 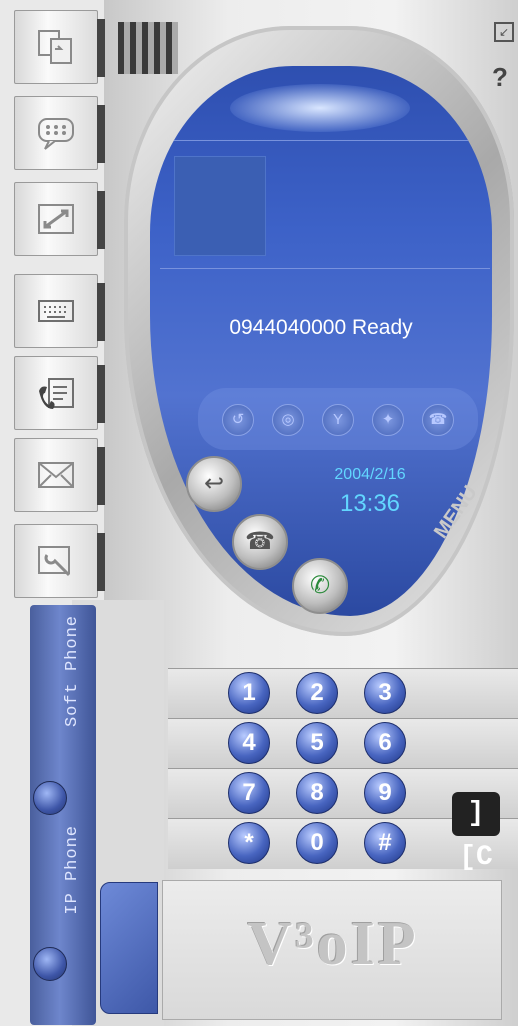 I want to click on phone-icon: ✆, so click(x=320, y=585).